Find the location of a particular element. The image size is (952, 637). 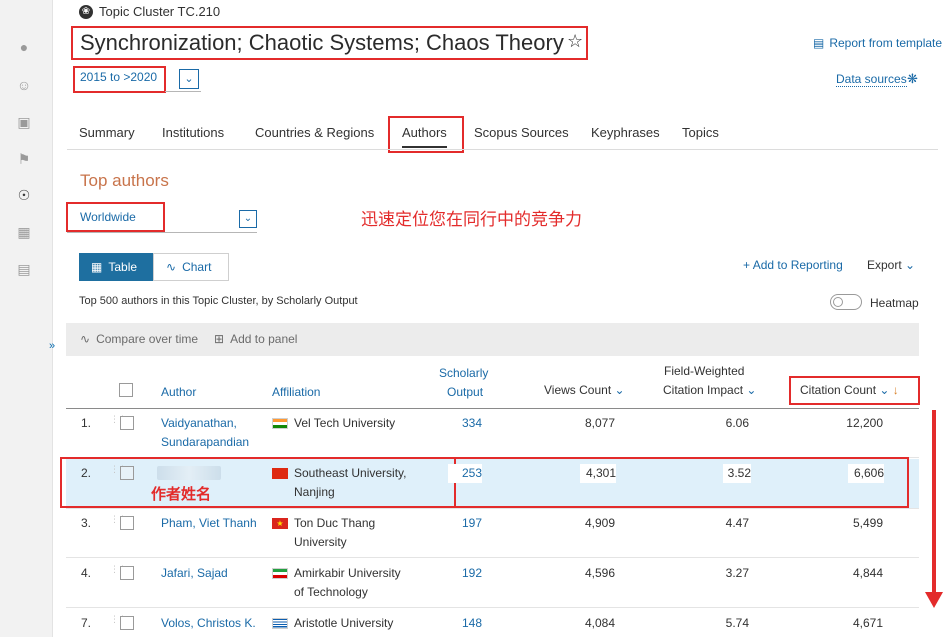

tab-keyphrases: Keyphrases is located at coordinates (625, 132).